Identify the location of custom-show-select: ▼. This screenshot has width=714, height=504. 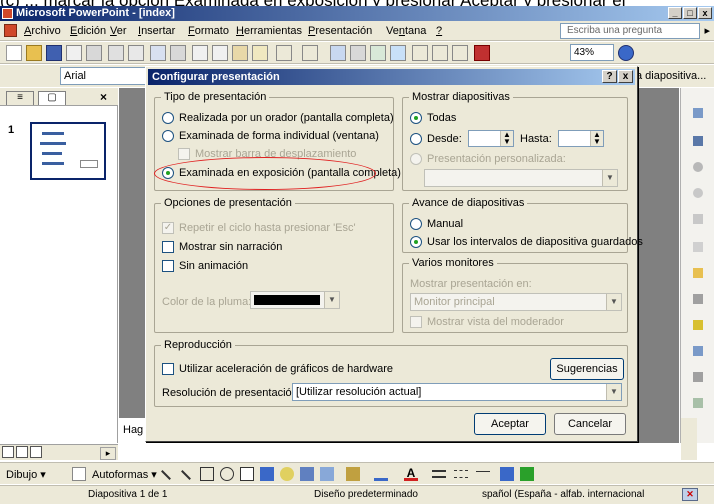
(521, 178).